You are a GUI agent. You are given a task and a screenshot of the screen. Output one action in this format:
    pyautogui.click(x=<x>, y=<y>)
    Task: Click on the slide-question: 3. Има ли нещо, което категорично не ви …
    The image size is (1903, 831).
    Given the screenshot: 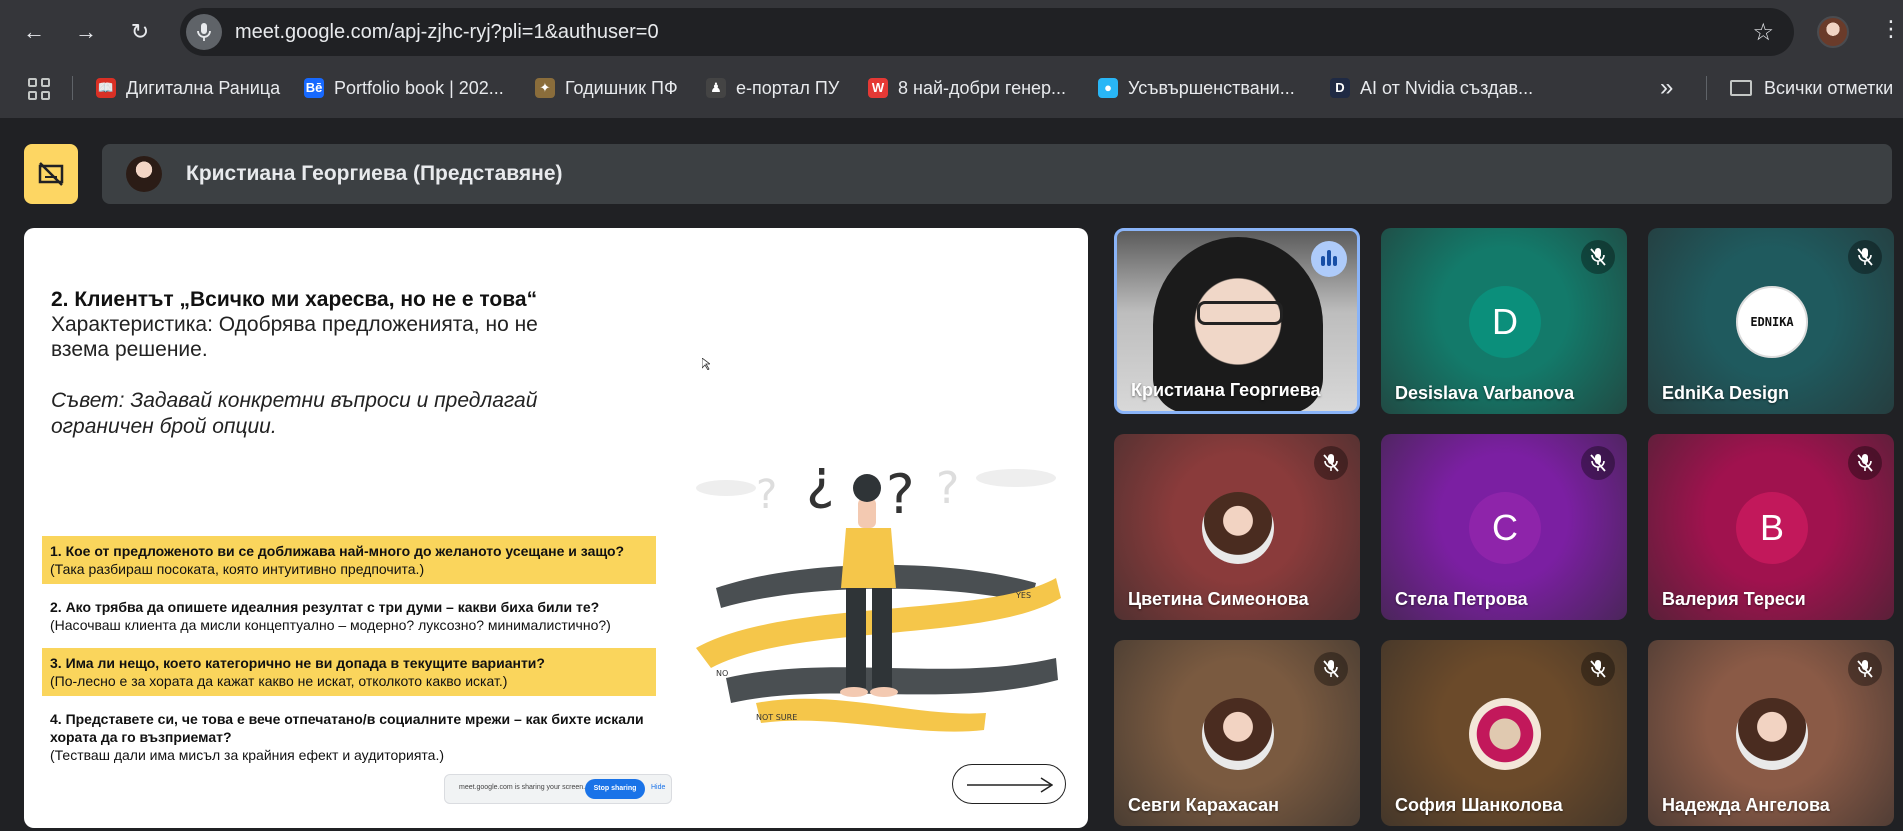 What is the action you would take?
    pyautogui.click(x=349, y=672)
    